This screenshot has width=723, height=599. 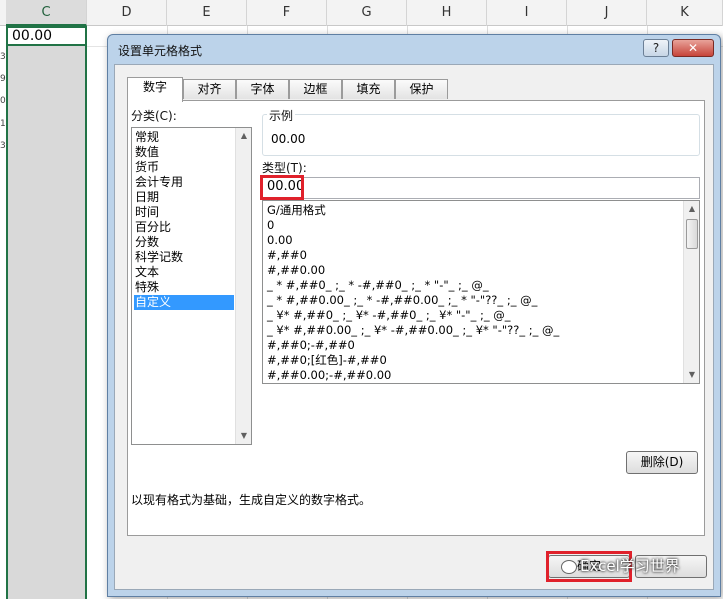 I want to click on type-input: 00.00, so click(x=481, y=188).